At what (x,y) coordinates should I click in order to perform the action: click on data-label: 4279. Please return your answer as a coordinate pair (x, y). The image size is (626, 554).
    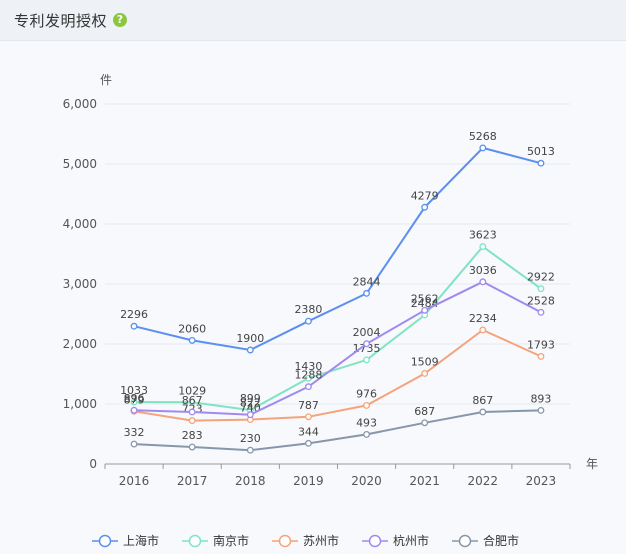
    Looking at the image, I should click on (425, 195).